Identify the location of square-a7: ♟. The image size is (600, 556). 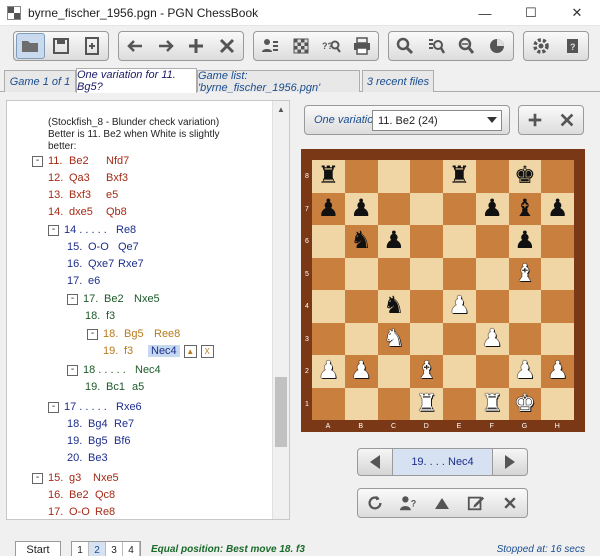
(328, 208).